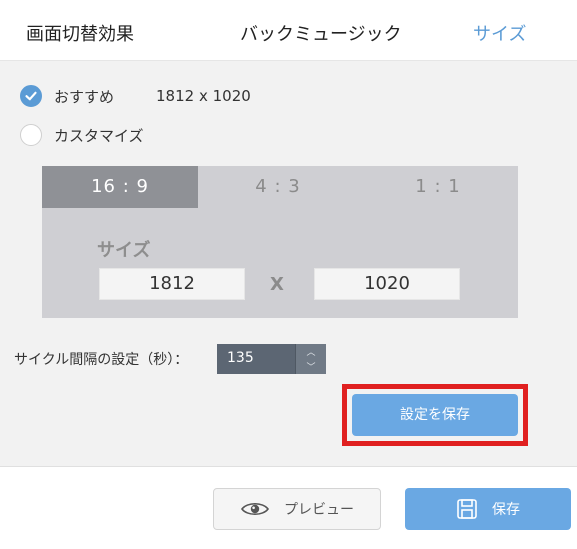 Image resolution: width=577 pixels, height=549 pixels. I want to click on tab-bar: 画面切替効果 バックミュージック サイズ, so click(288, 30).